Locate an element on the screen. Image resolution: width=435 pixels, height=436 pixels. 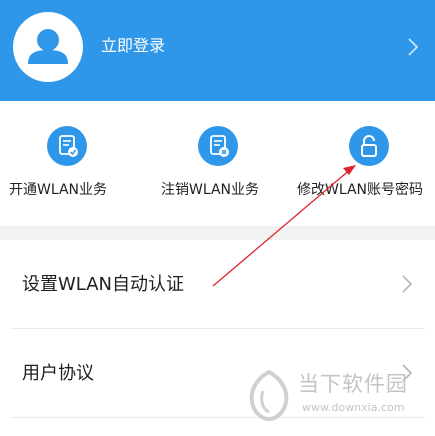
document-check-icon is located at coordinates (67, 146).